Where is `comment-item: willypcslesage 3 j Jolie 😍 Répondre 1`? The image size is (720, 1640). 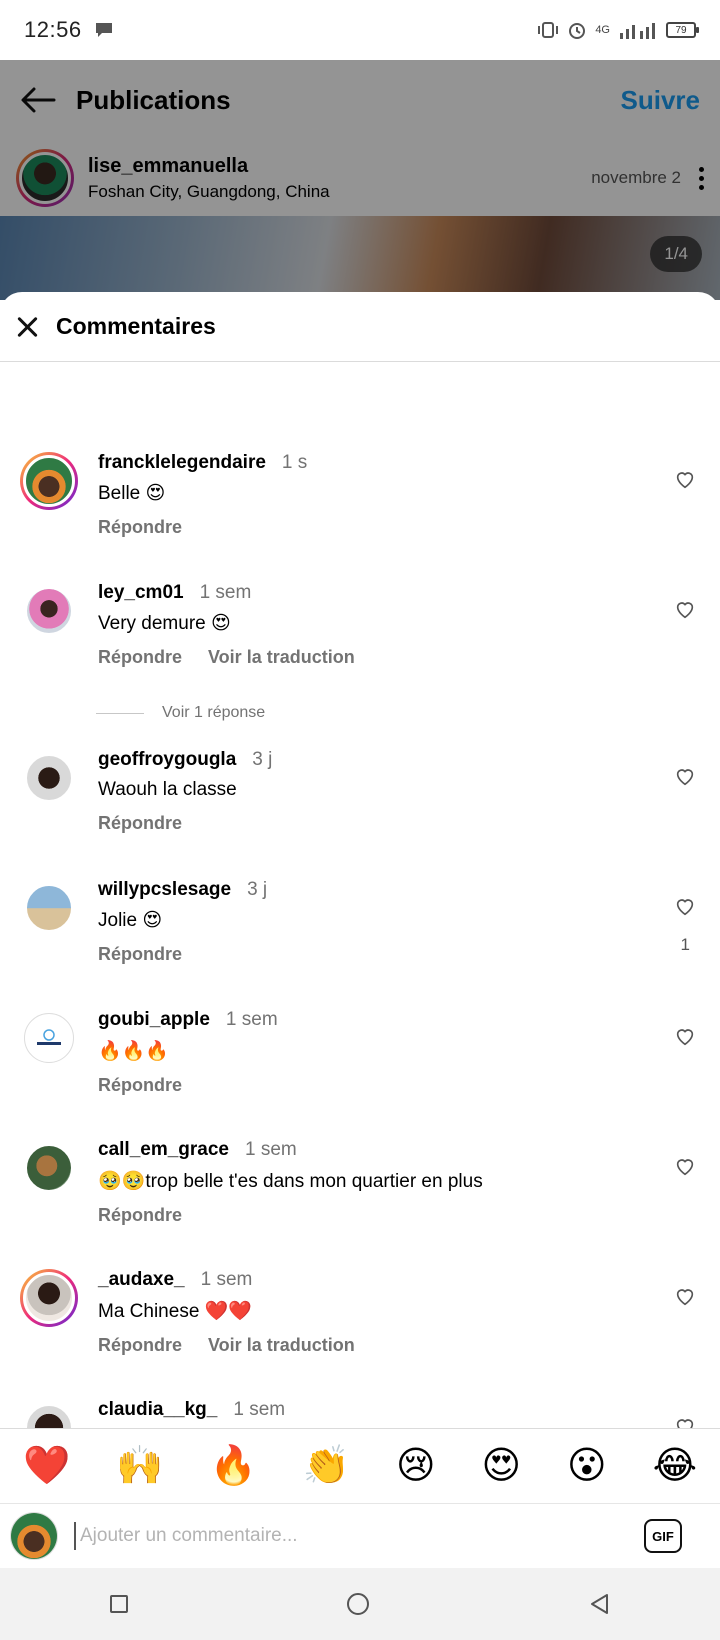
comment-item: willypcslesage 3 j Jolie 😍 Répondre 1 is located at coordinates (360, 934).